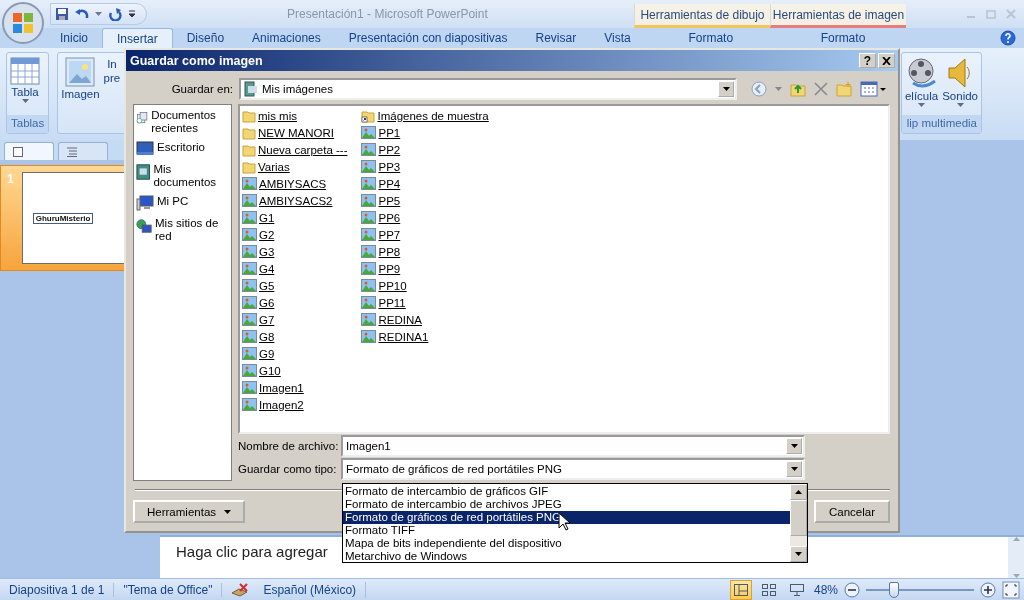  Describe the element at coordinates (617, 38) in the screenshot. I see `ribbon-tab: Vista` at that location.